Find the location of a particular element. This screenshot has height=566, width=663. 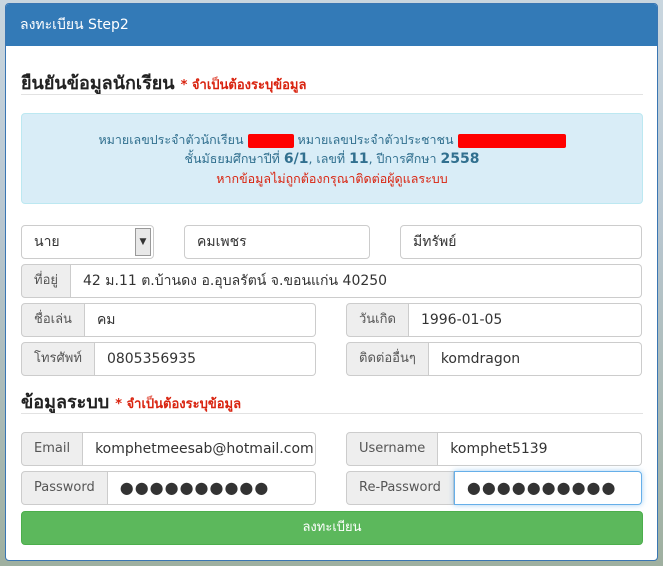

first-name-input: คมเพชร is located at coordinates (277, 242).